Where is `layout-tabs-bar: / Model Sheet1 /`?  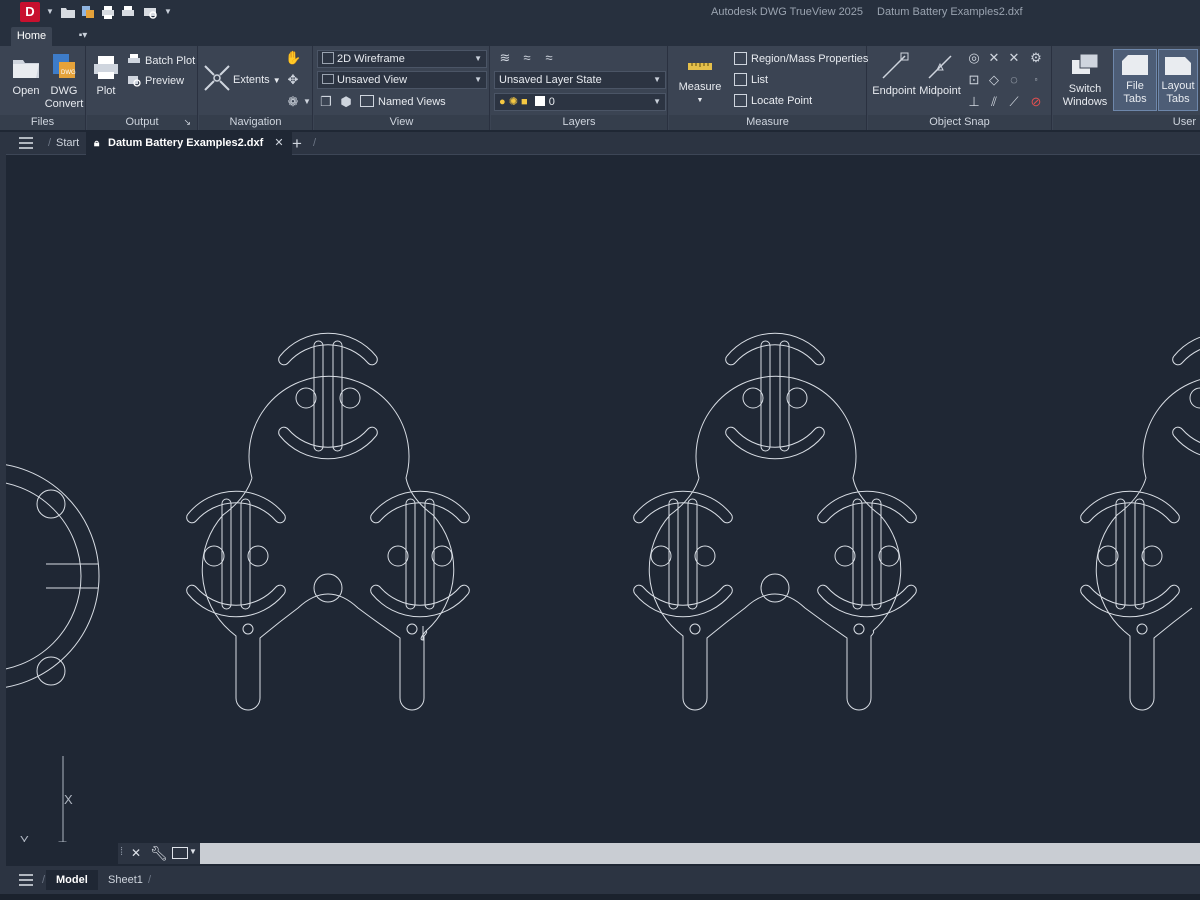
layout-tabs-bar: / Model Sheet1 / is located at coordinates (600, 880).